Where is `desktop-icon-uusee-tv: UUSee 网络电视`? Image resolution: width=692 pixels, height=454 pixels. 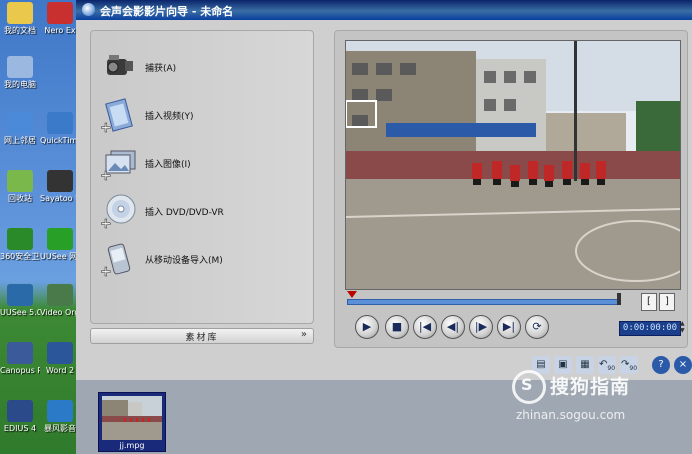 desktop-icon-uusee-tv: UUSee 网络电视 is located at coordinates (60, 244).